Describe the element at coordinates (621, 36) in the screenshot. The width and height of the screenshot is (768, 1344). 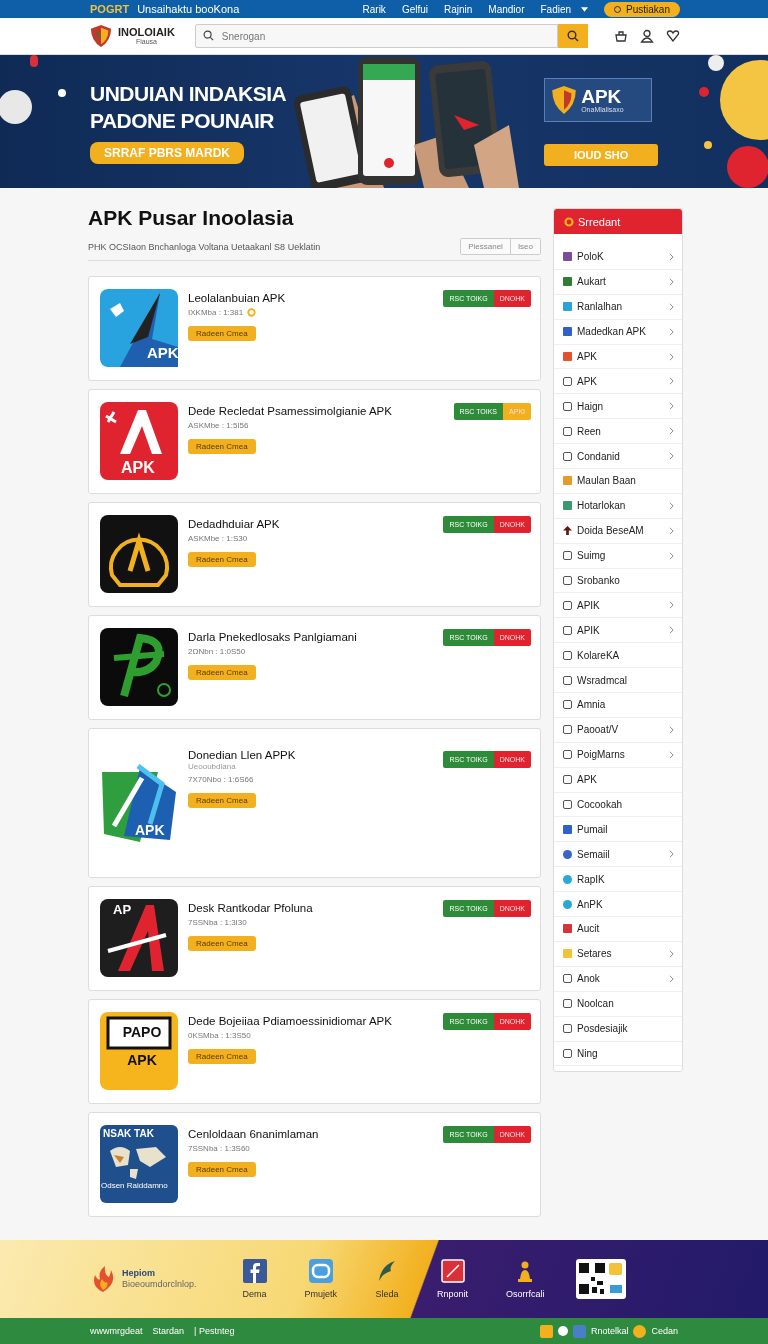
I see `cart-icon` at that location.